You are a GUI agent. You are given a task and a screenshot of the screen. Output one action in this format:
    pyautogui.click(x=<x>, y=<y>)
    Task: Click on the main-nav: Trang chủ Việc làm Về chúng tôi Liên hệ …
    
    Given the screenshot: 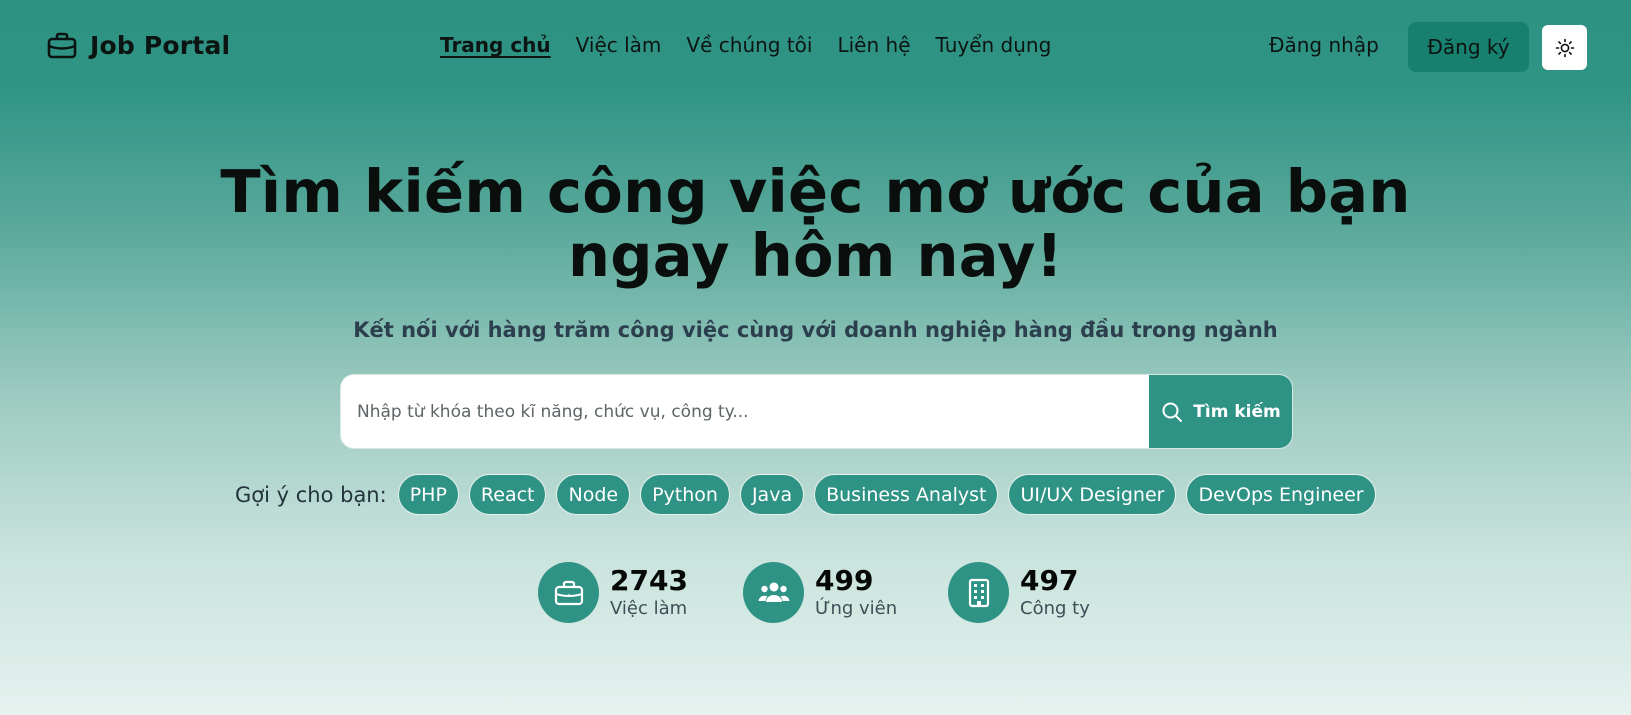 What is the action you would take?
    pyautogui.click(x=745, y=45)
    